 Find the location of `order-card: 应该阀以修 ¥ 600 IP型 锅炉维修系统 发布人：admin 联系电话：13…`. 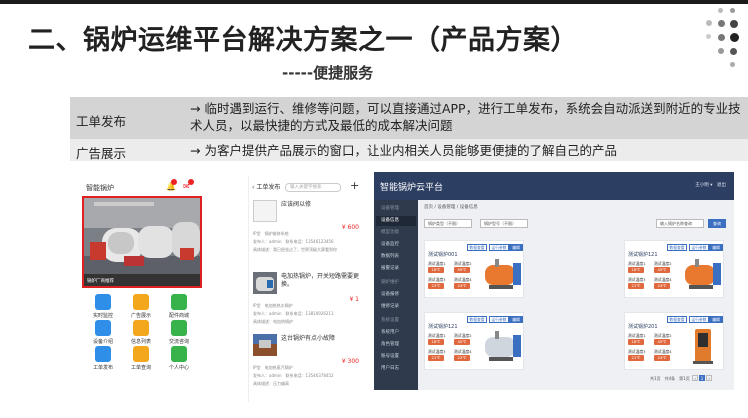

order-card: 应该阀以修 ¥ 600 IP型 锅炉维修系统 发布人：admin 联系电话：13… is located at coordinates (307, 230).